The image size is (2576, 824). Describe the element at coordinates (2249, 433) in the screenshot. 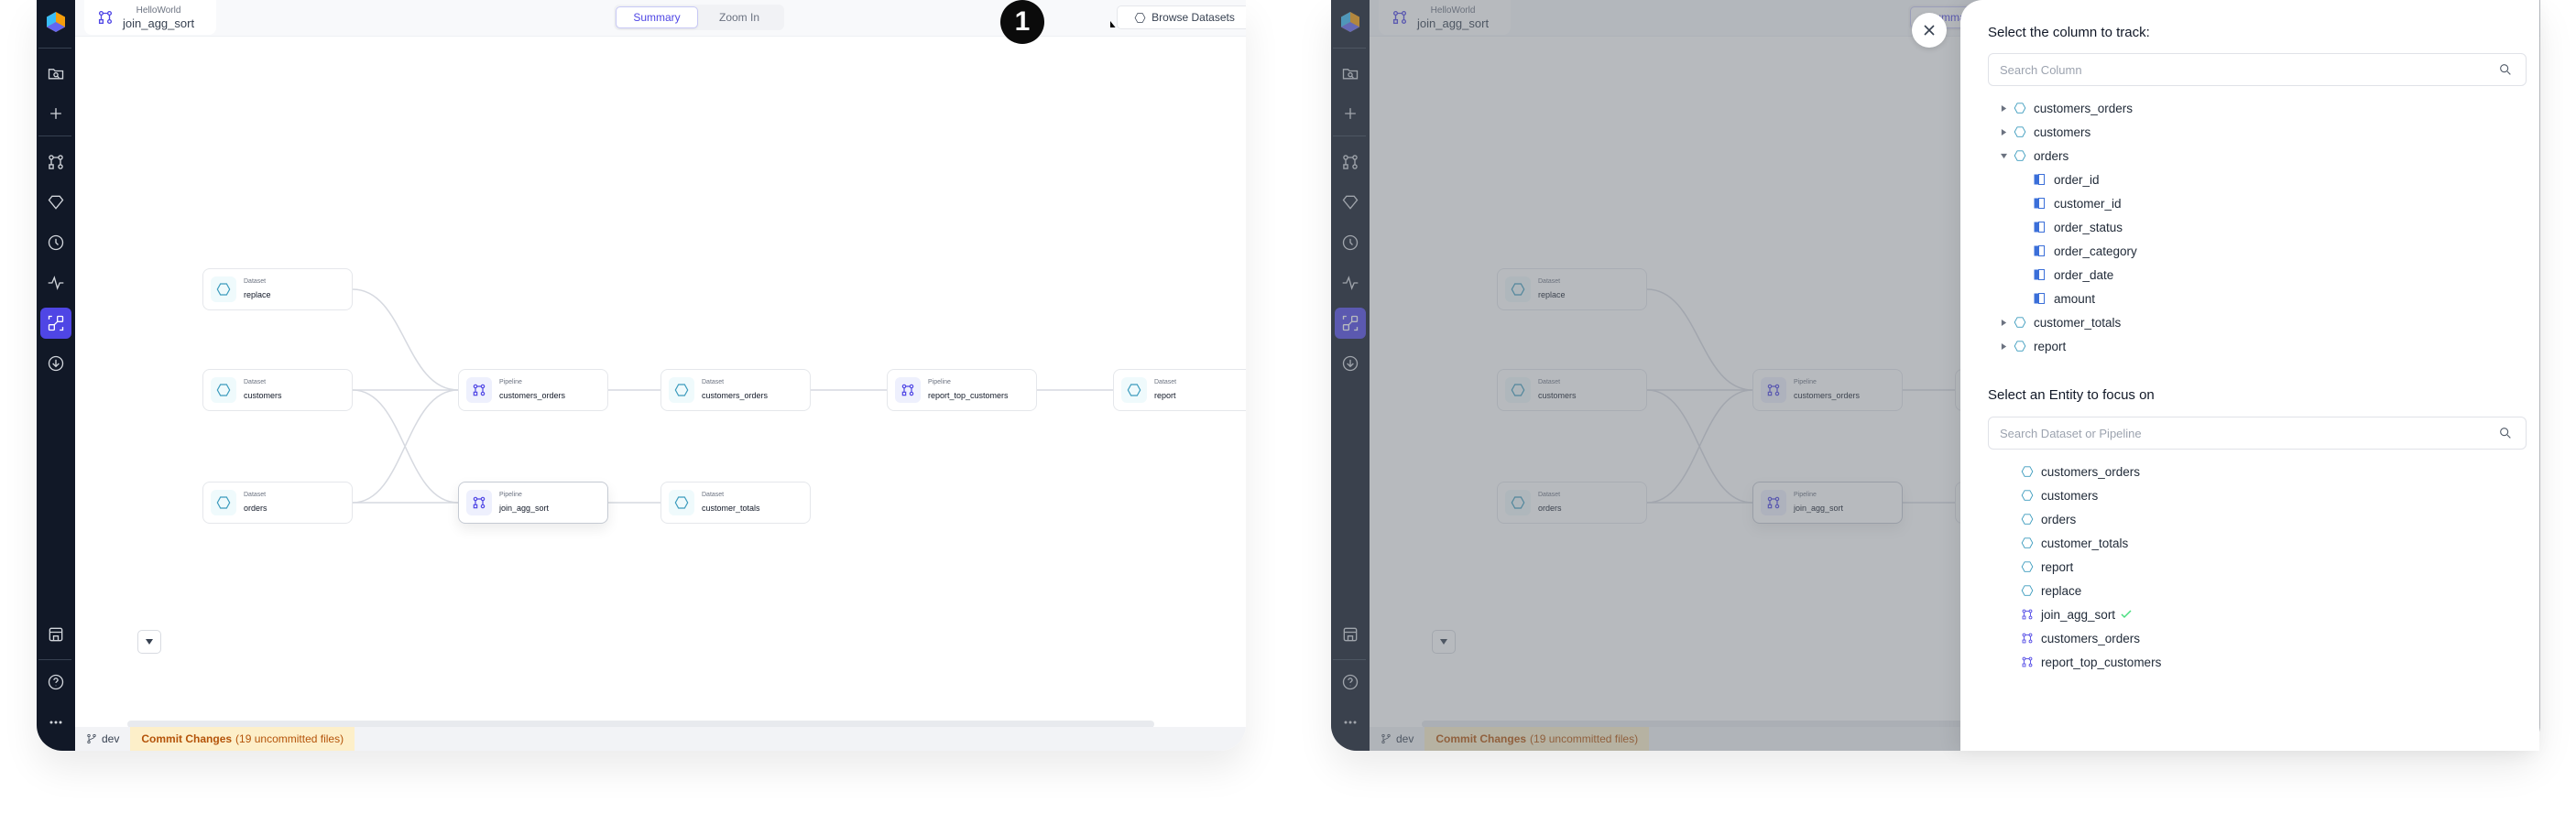

I see `entity-search-input` at that location.